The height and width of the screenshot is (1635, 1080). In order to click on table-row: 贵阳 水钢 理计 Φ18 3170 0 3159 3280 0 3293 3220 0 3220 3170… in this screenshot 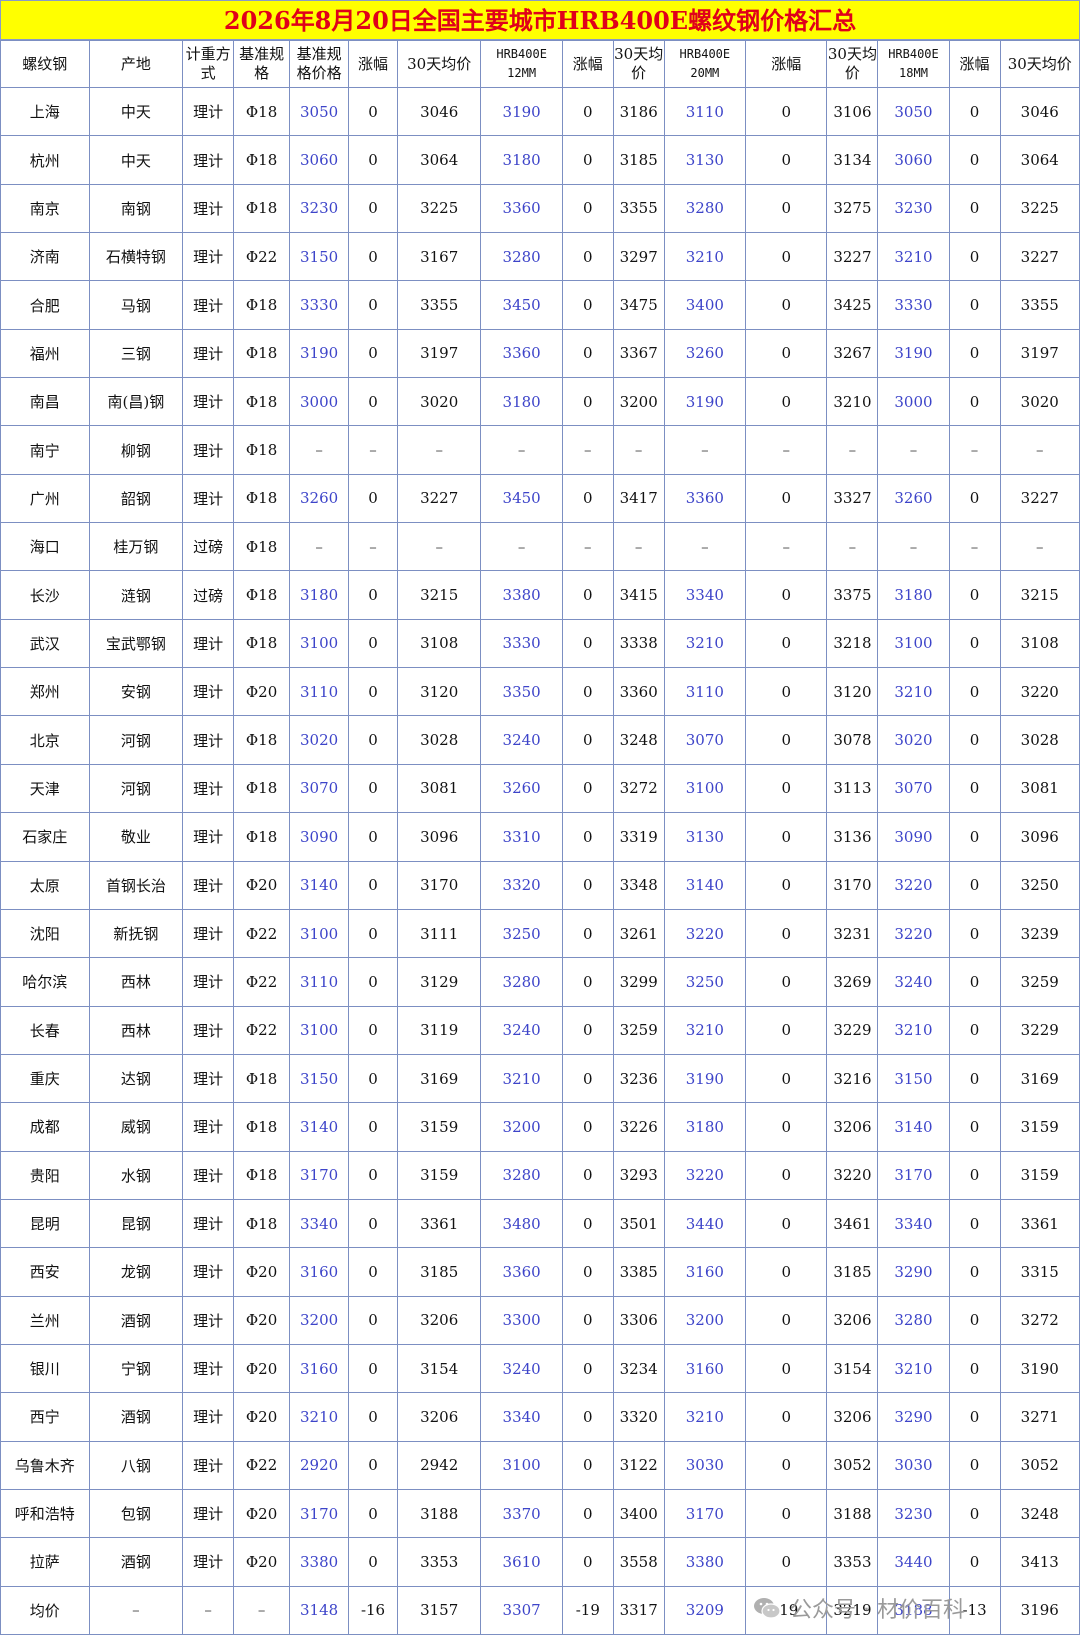, I will do `click(540, 1175)`.